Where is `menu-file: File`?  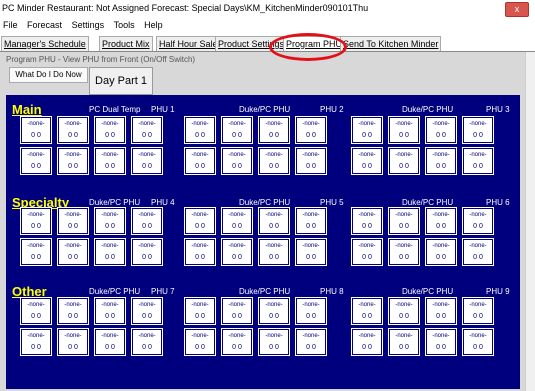 menu-file: File is located at coordinates (10, 25).